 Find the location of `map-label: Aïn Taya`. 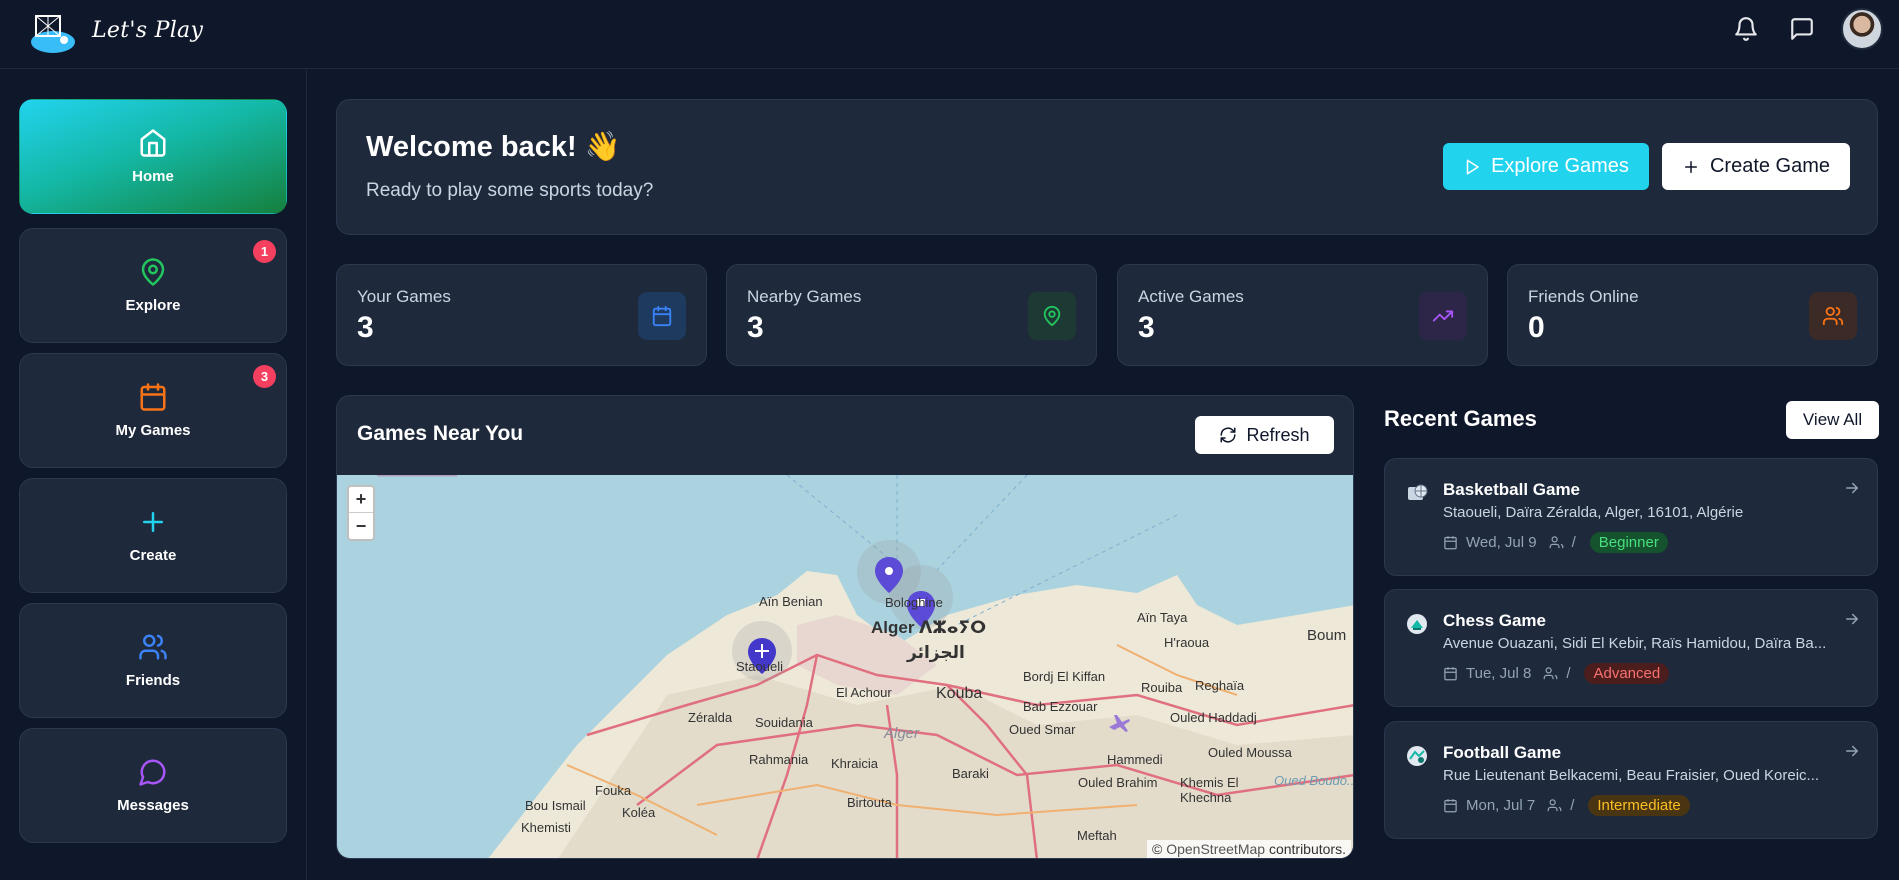

map-label: Aïn Taya is located at coordinates (1162, 617).